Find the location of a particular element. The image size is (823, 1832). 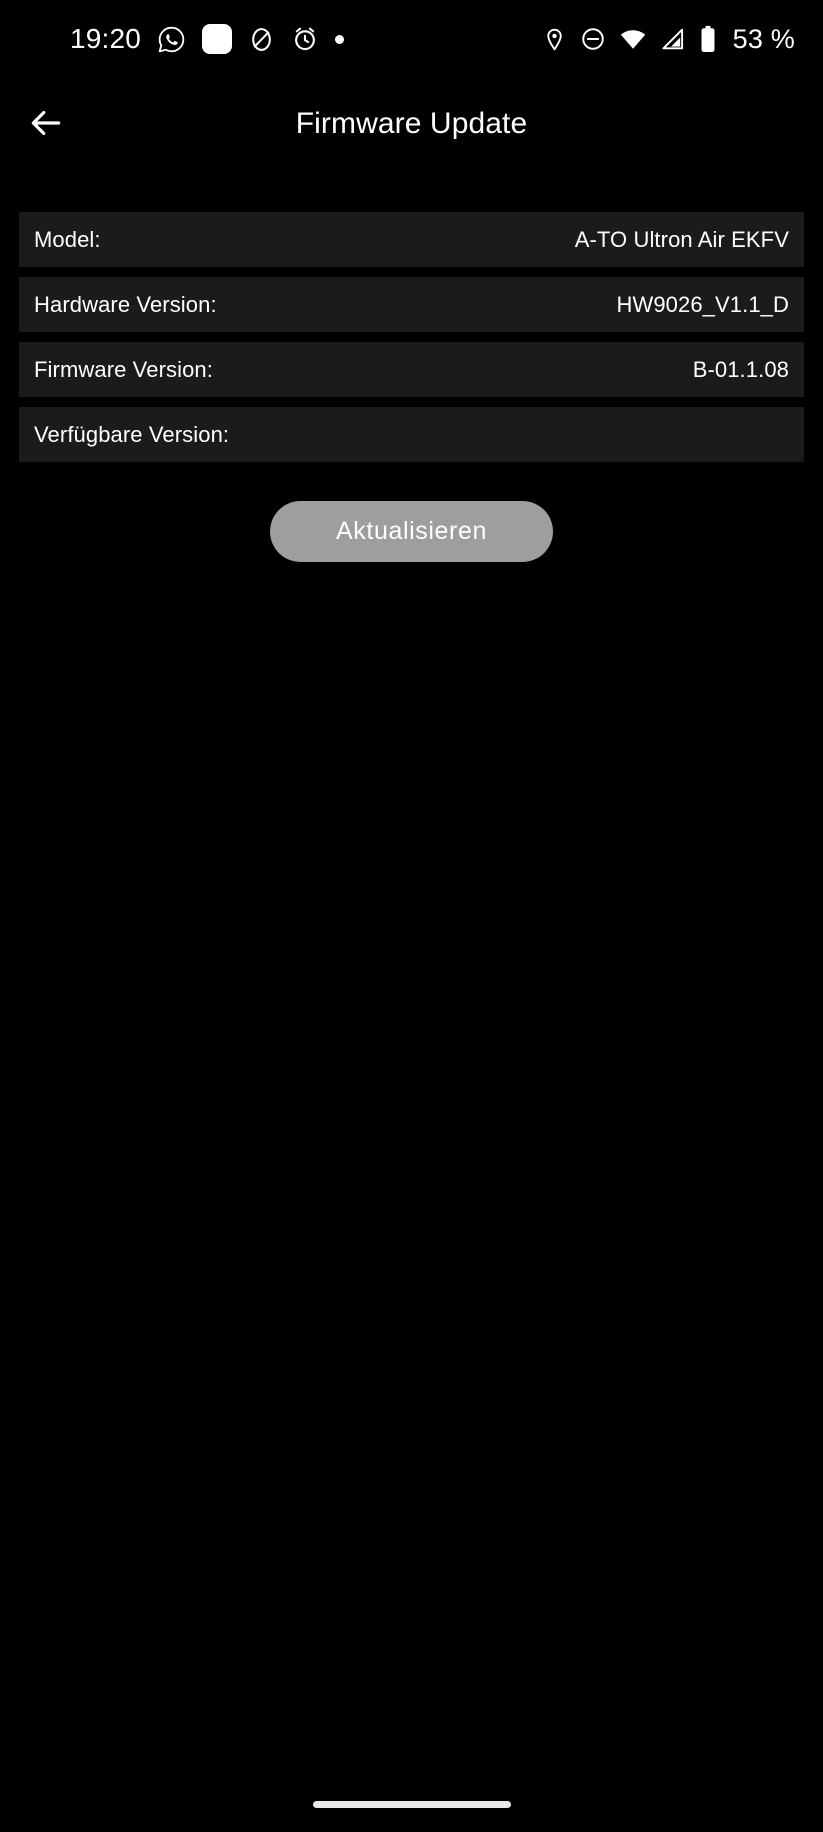

info-value: HW9026_V1.1_D is located at coordinates (702, 304).